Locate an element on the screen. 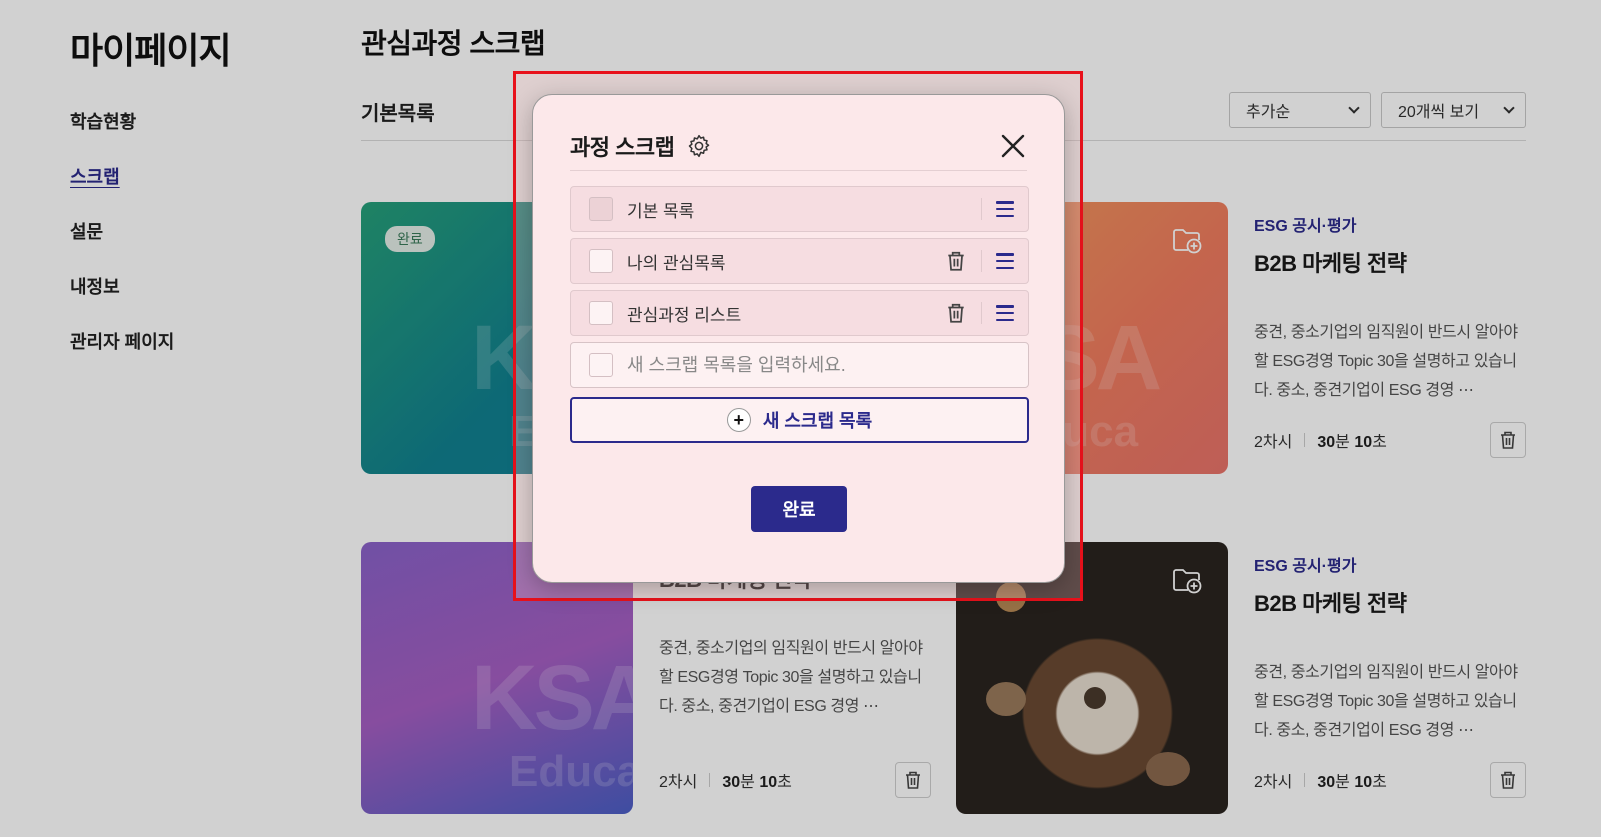 The image size is (1601, 837). scrap-list-item-default: 기본 목록 is located at coordinates (799, 209).